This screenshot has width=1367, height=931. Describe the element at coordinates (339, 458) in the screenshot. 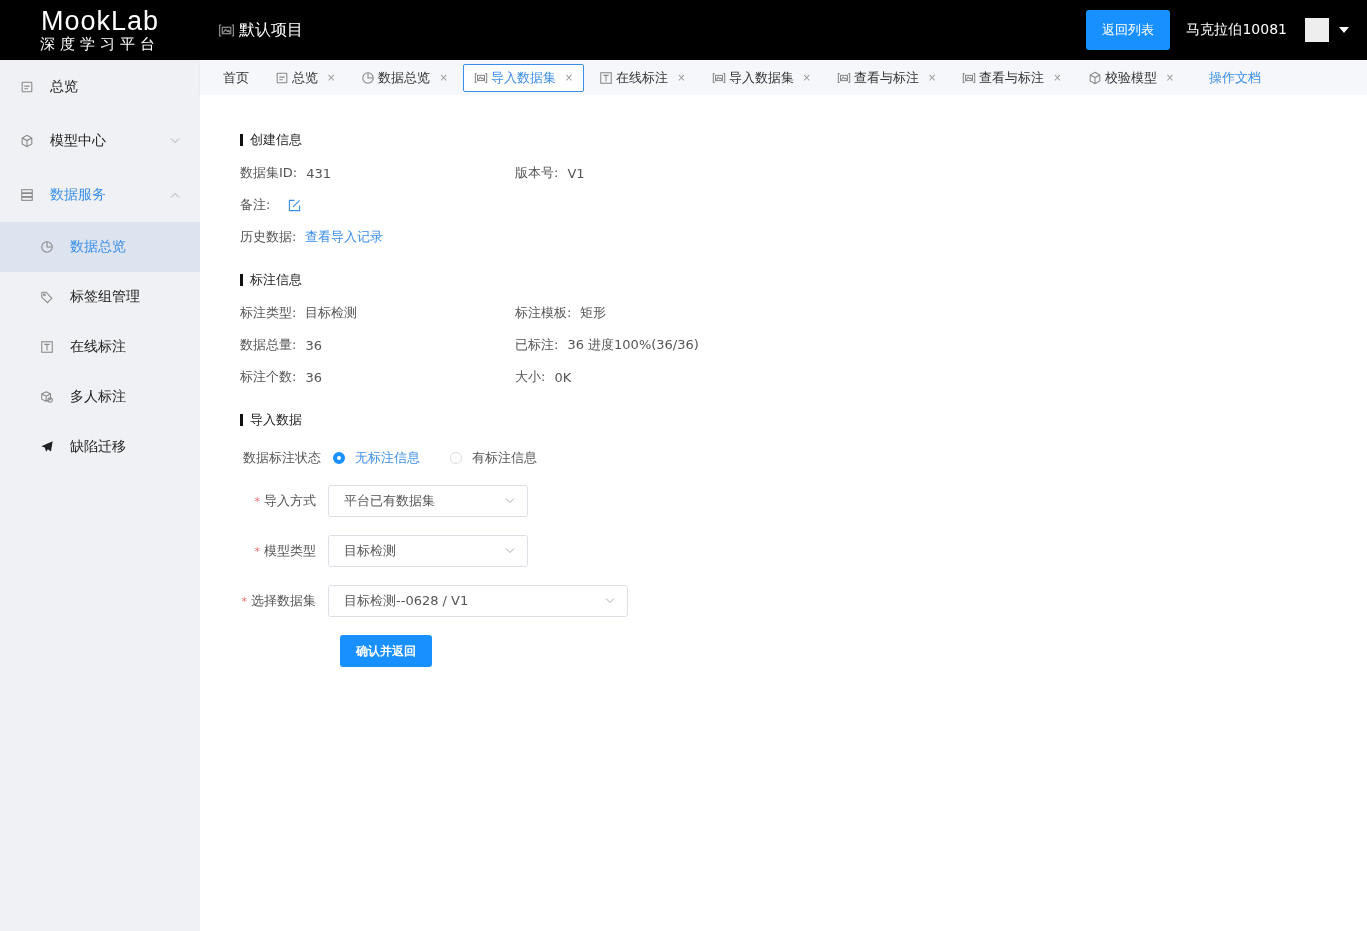

I see `radio-icon` at that location.